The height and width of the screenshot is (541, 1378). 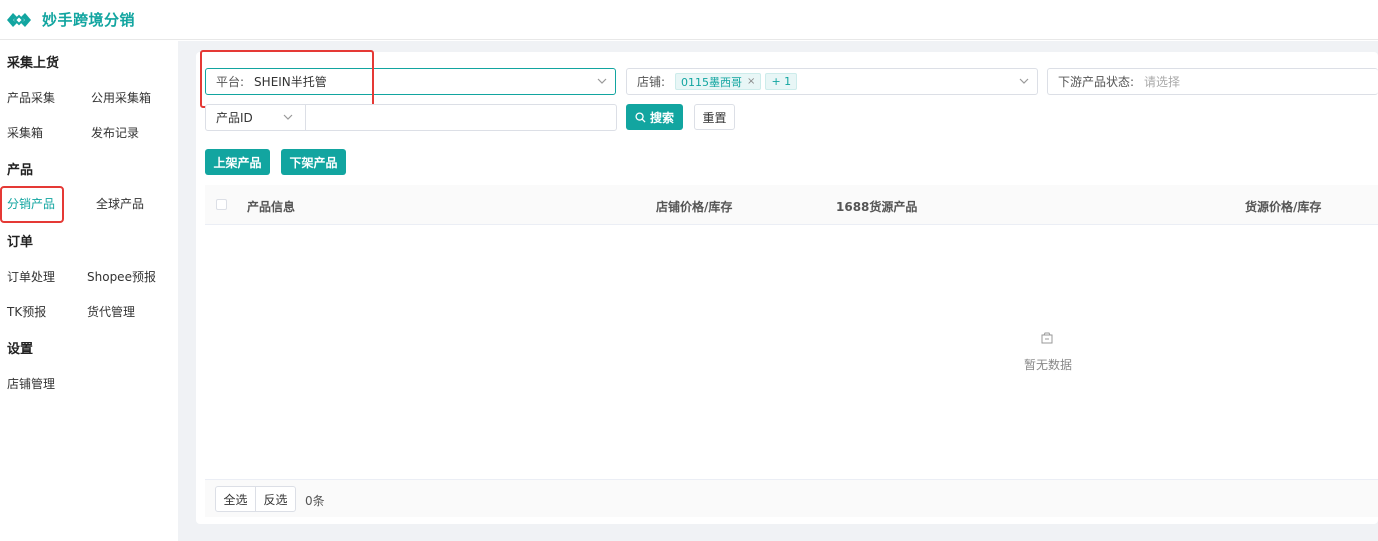 I want to click on downstream-status-select: 下游产品状态: 请选择, so click(x=1212, y=81).